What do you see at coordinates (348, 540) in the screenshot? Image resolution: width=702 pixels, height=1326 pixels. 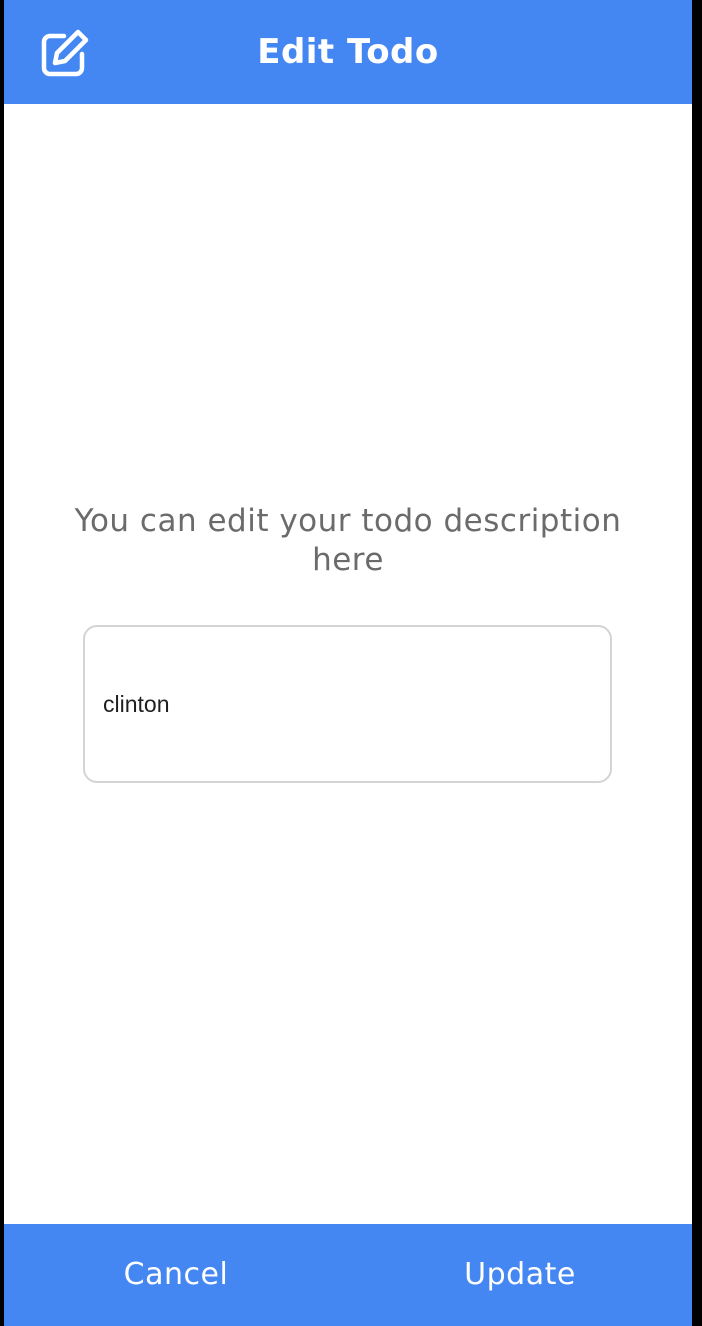 I see `edit-prompt-text: You can edit your todo description here` at bounding box center [348, 540].